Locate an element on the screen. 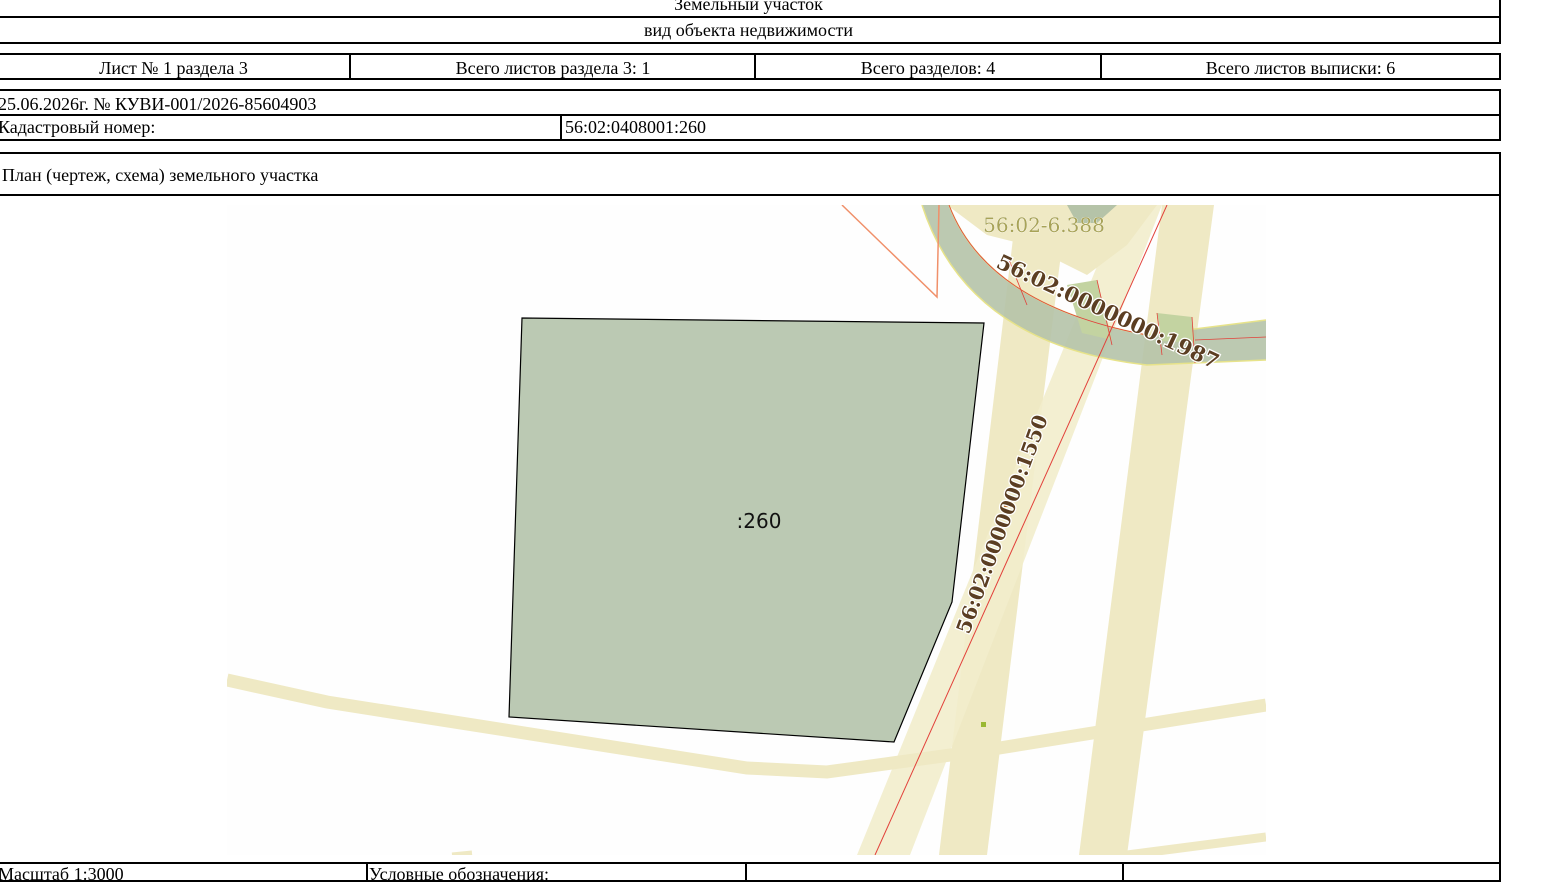 Image resolution: width=1546 pixels, height=884 pixels. legend-row: Масштаб 1:3000 Условные обозначения: is located at coordinates (750, 873).